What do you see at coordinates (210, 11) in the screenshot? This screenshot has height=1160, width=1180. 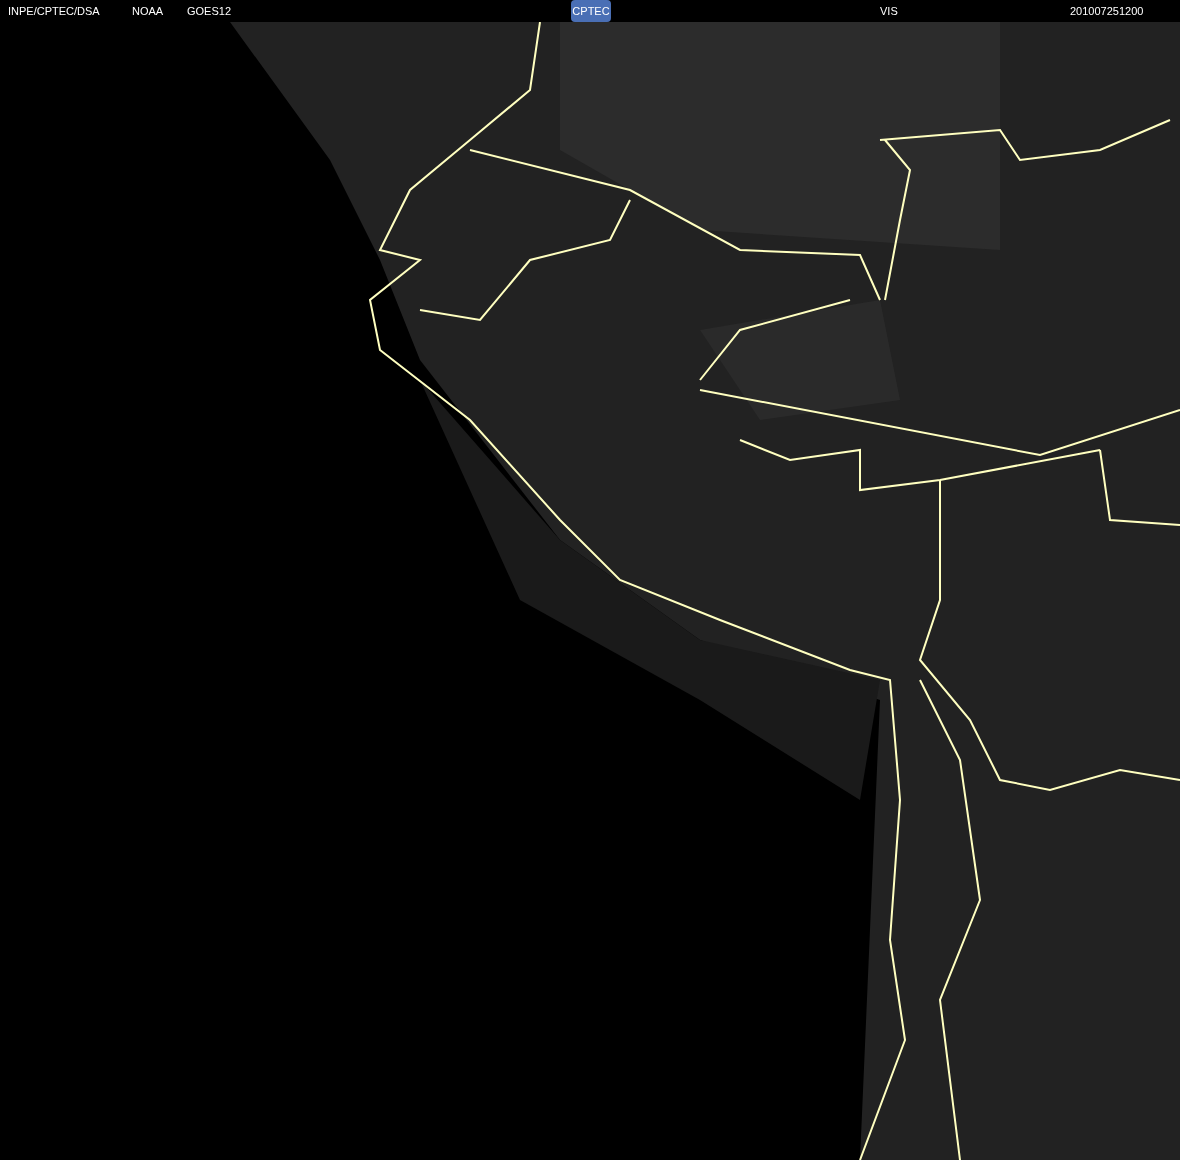 I see `satellite-label: GOES12` at bounding box center [210, 11].